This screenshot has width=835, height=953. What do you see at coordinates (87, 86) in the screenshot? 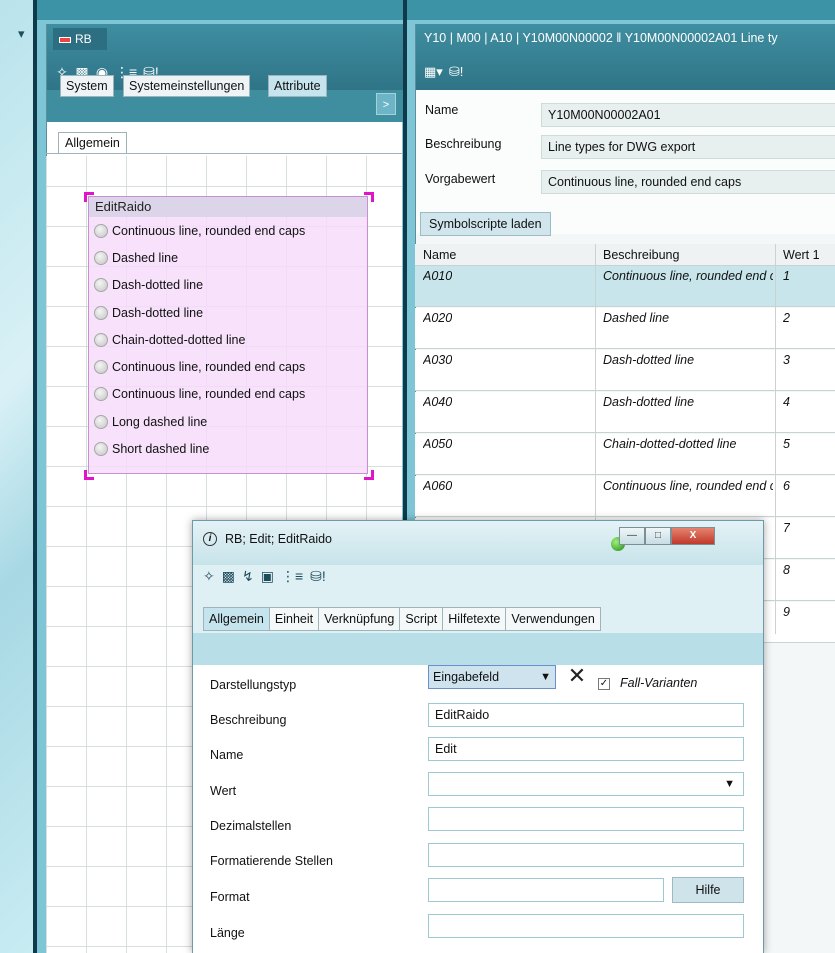
I see `tab-system: System` at bounding box center [87, 86].